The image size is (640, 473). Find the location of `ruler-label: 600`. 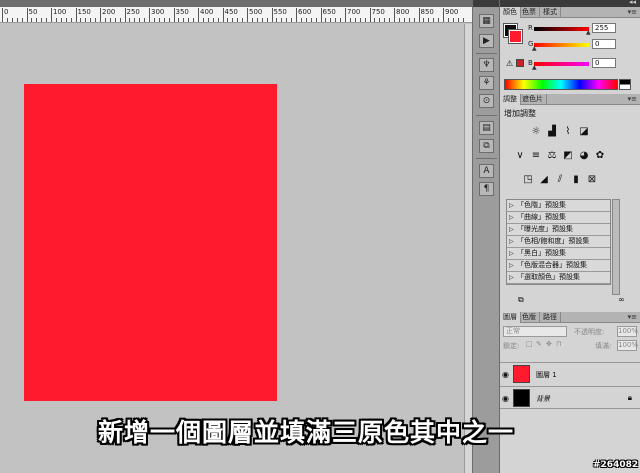

ruler-label: 600 is located at coordinates (305, 12).